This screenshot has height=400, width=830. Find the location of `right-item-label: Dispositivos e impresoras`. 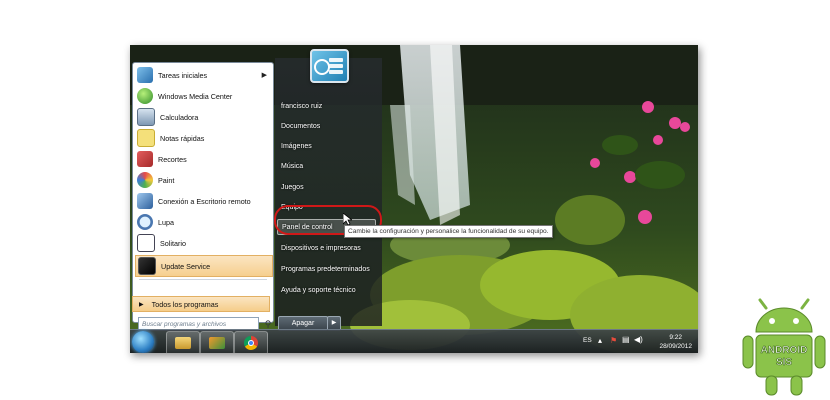

right-item-label: Dispositivos e impresoras is located at coordinates (321, 248).